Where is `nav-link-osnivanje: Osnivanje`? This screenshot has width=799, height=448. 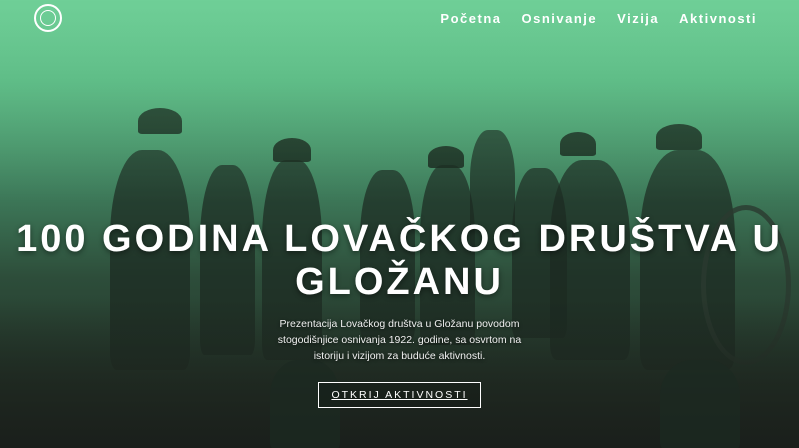 nav-link-osnivanje: Osnivanje is located at coordinates (560, 18).